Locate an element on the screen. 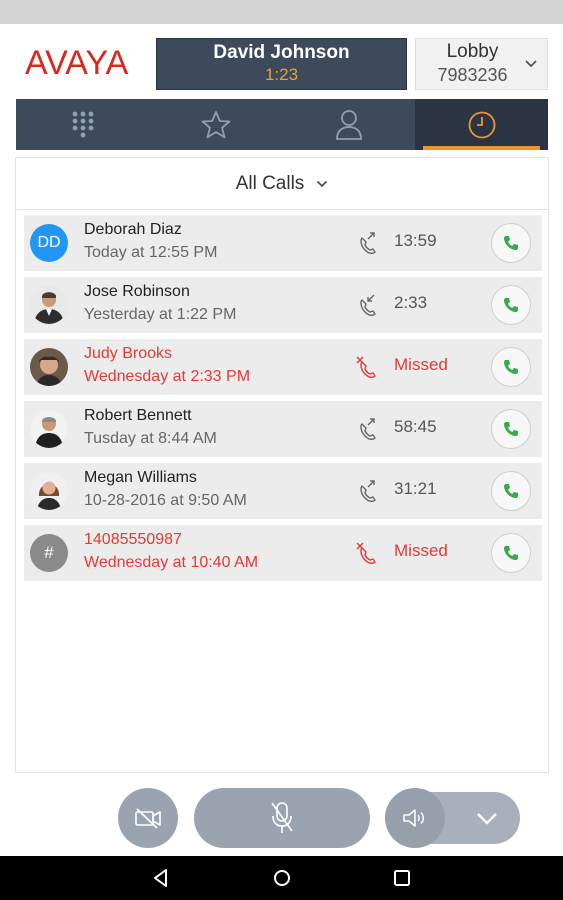  mute-button is located at coordinates (282, 818).